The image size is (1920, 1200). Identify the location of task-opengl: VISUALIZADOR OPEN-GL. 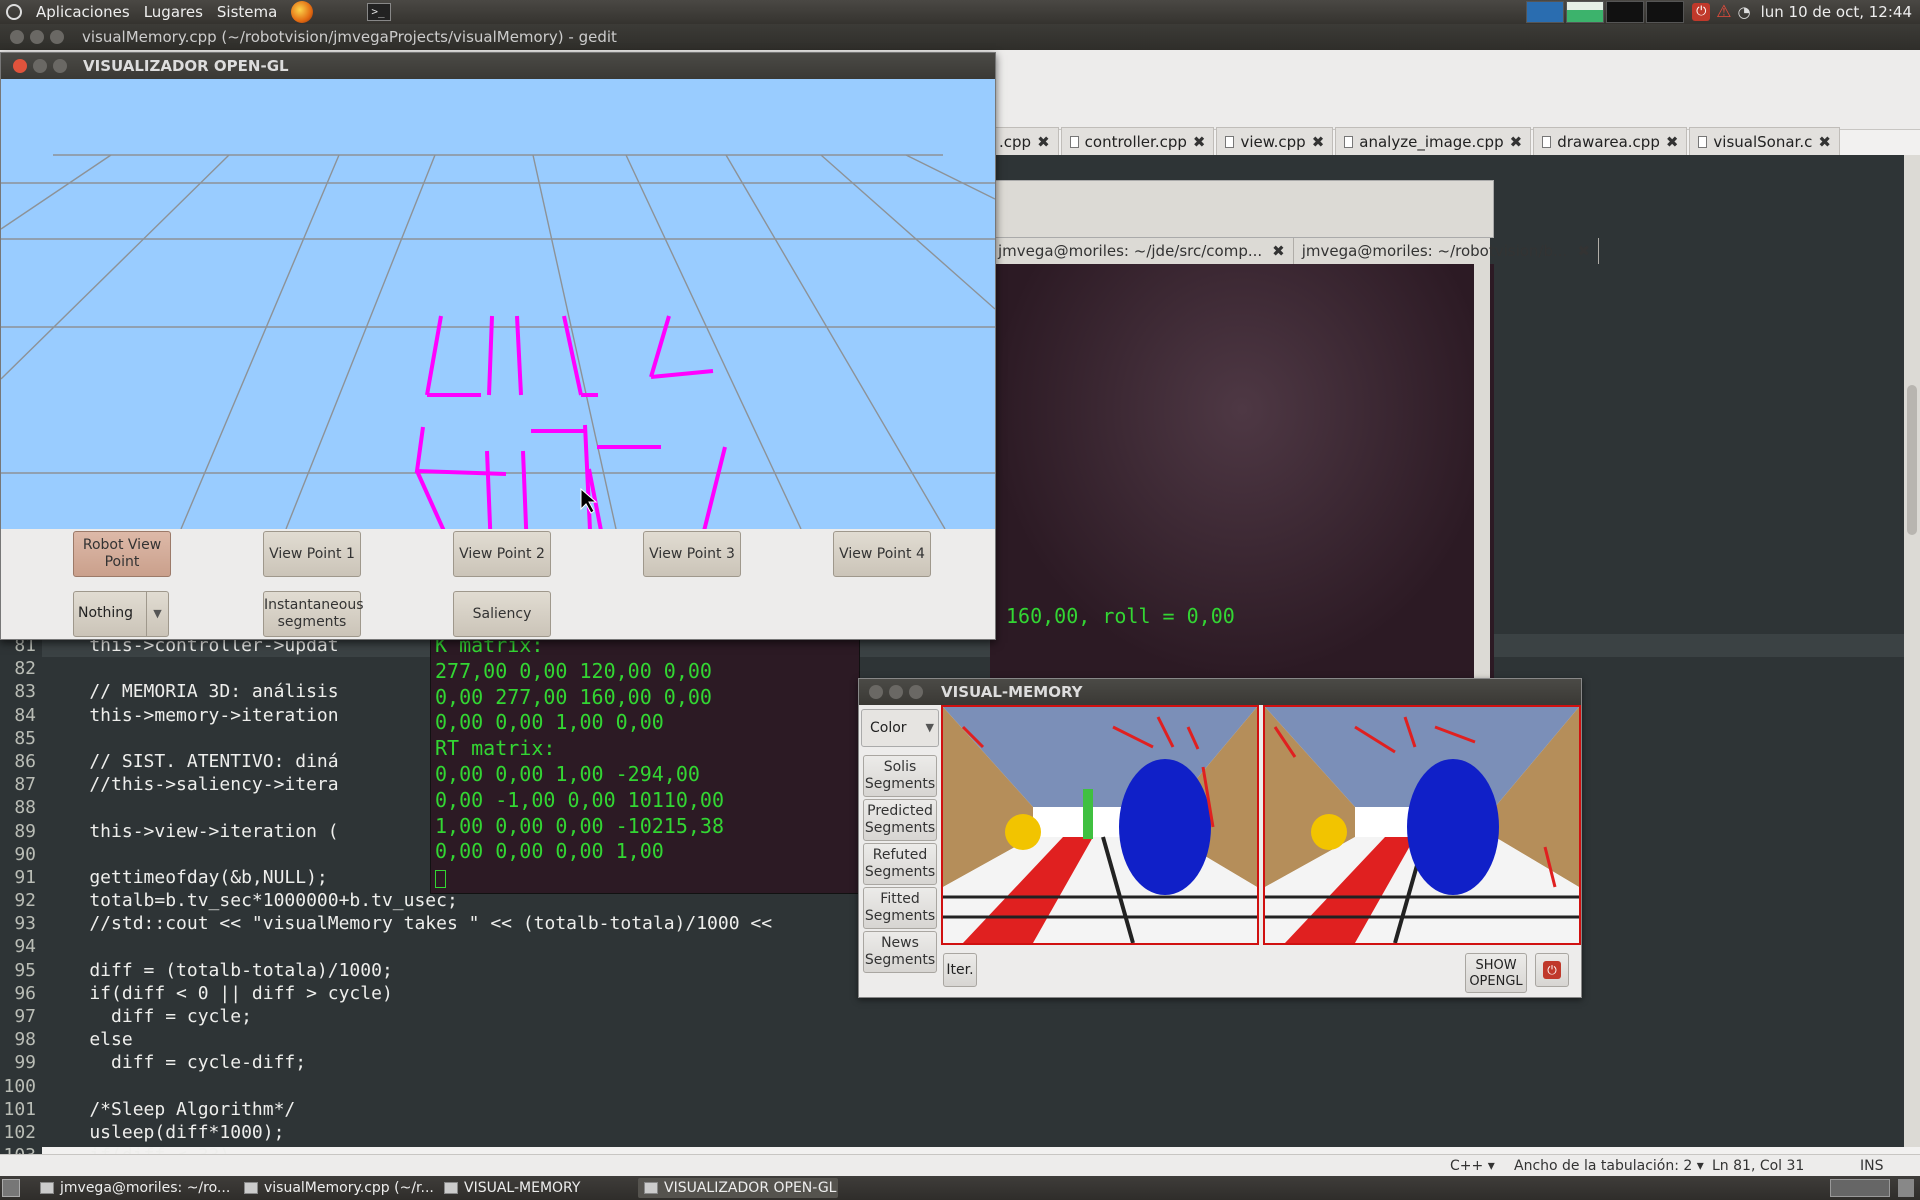
(738, 1188).